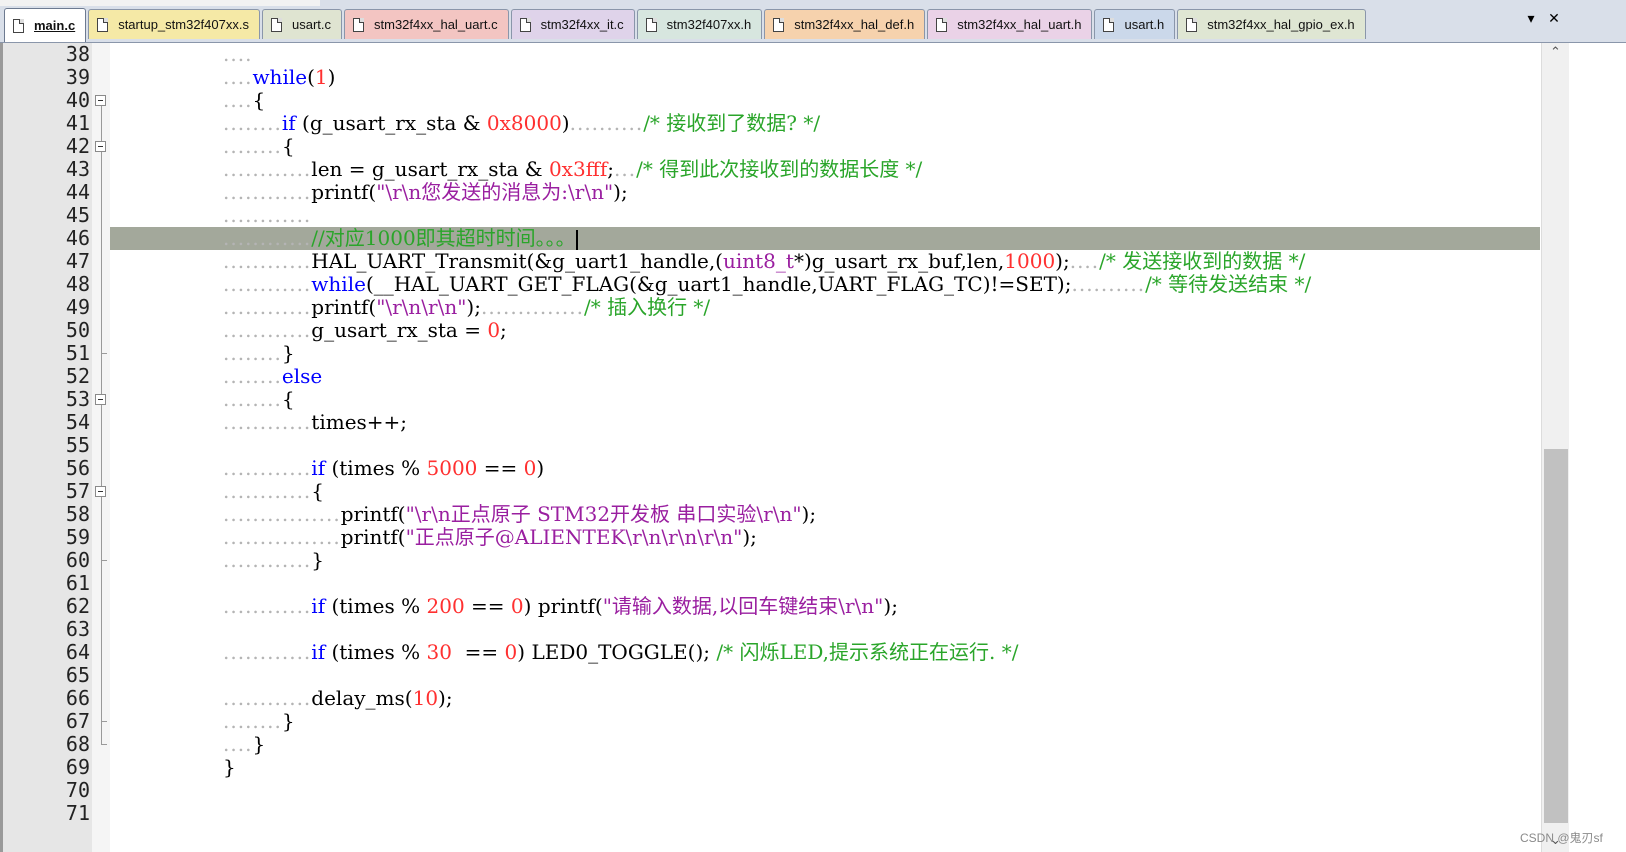 Image resolution: width=1626 pixels, height=852 pixels. I want to click on chevron-up-icon: ⌃, so click(1555, 52).